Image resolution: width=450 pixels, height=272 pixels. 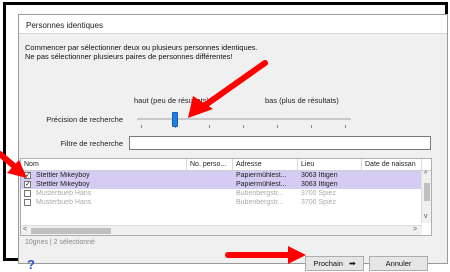 What do you see at coordinates (228, 89) in the screenshot?
I see `annotation-arrow-slider` at bounding box center [228, 89].